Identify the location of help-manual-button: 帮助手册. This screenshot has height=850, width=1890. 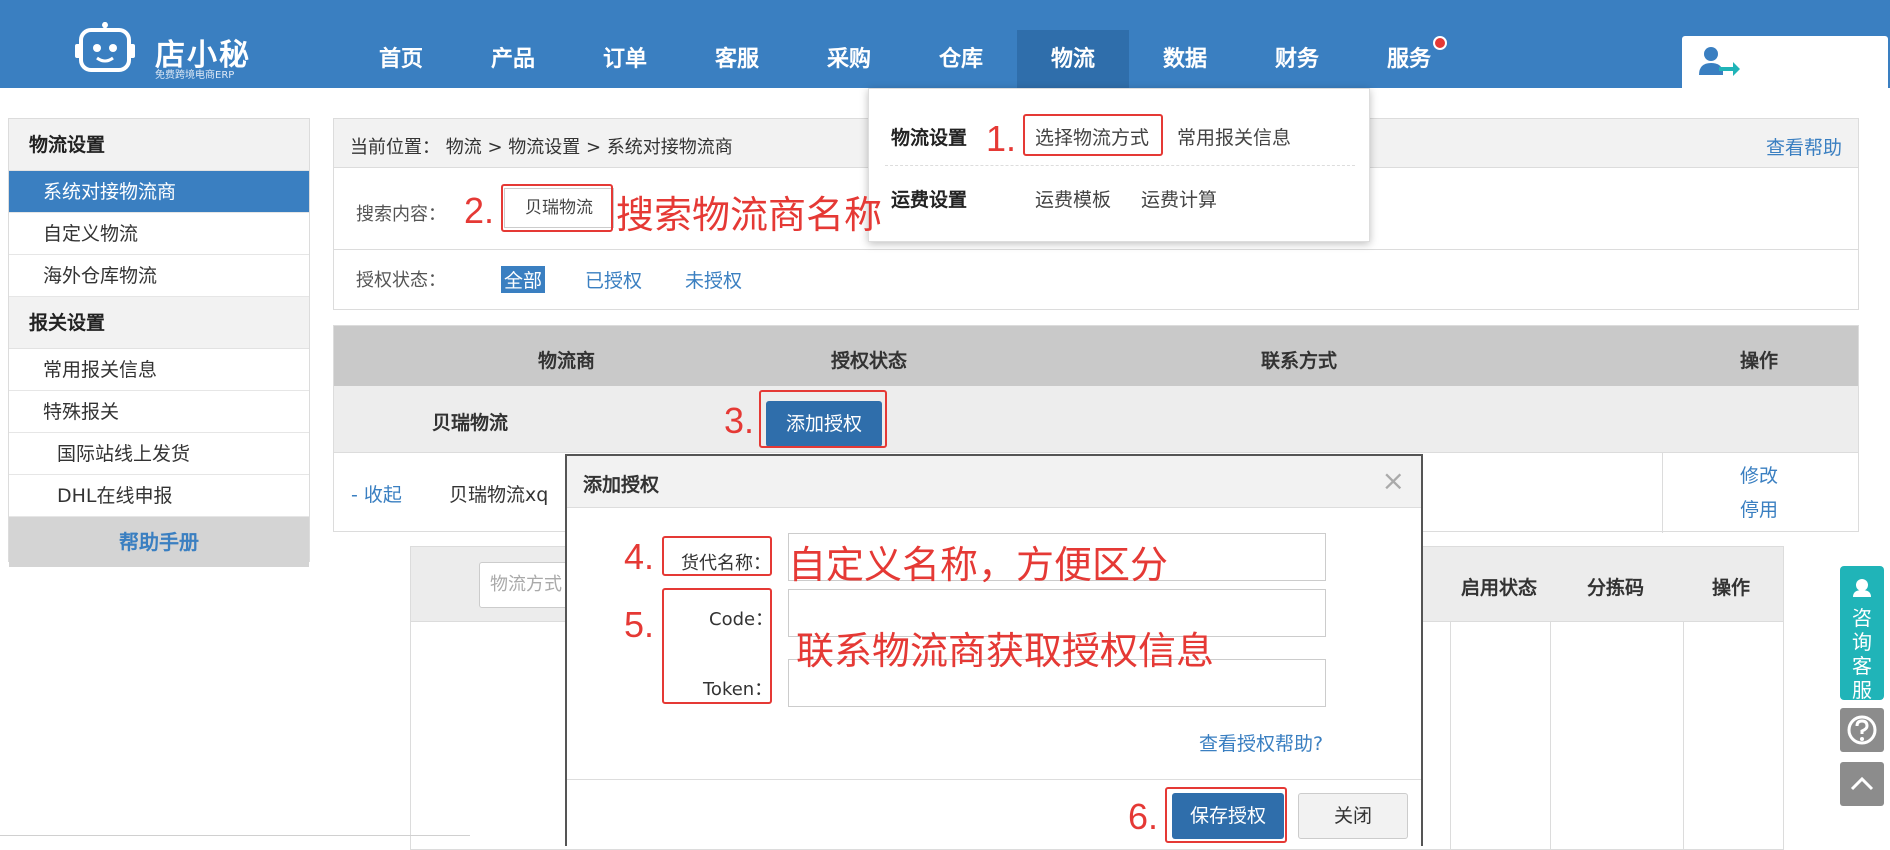
(159, 542).